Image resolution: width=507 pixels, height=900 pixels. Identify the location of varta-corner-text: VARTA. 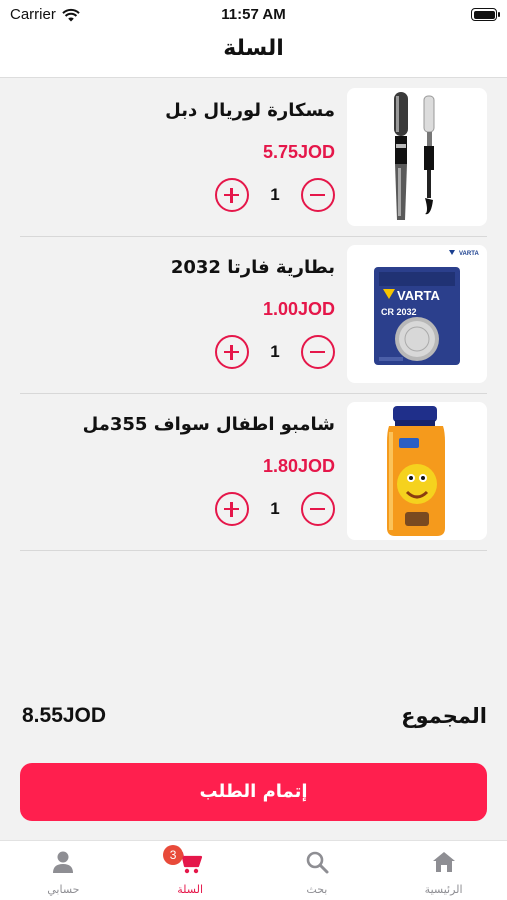
(469, 254).